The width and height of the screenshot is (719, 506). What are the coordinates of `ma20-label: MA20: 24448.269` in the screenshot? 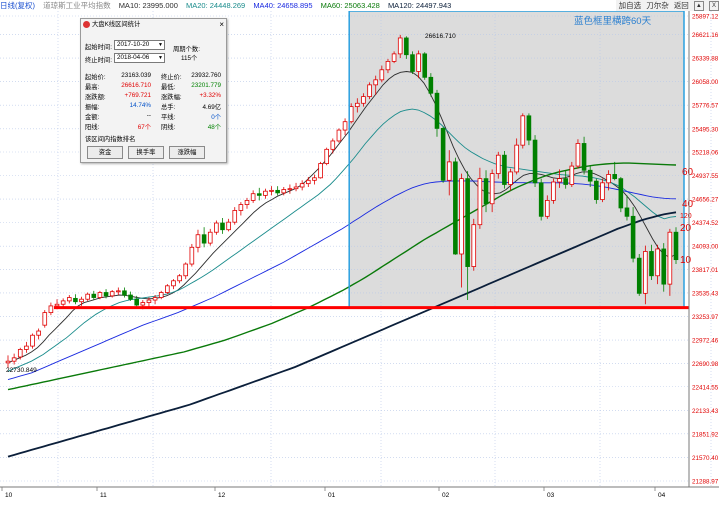 It's located at (216, 5).